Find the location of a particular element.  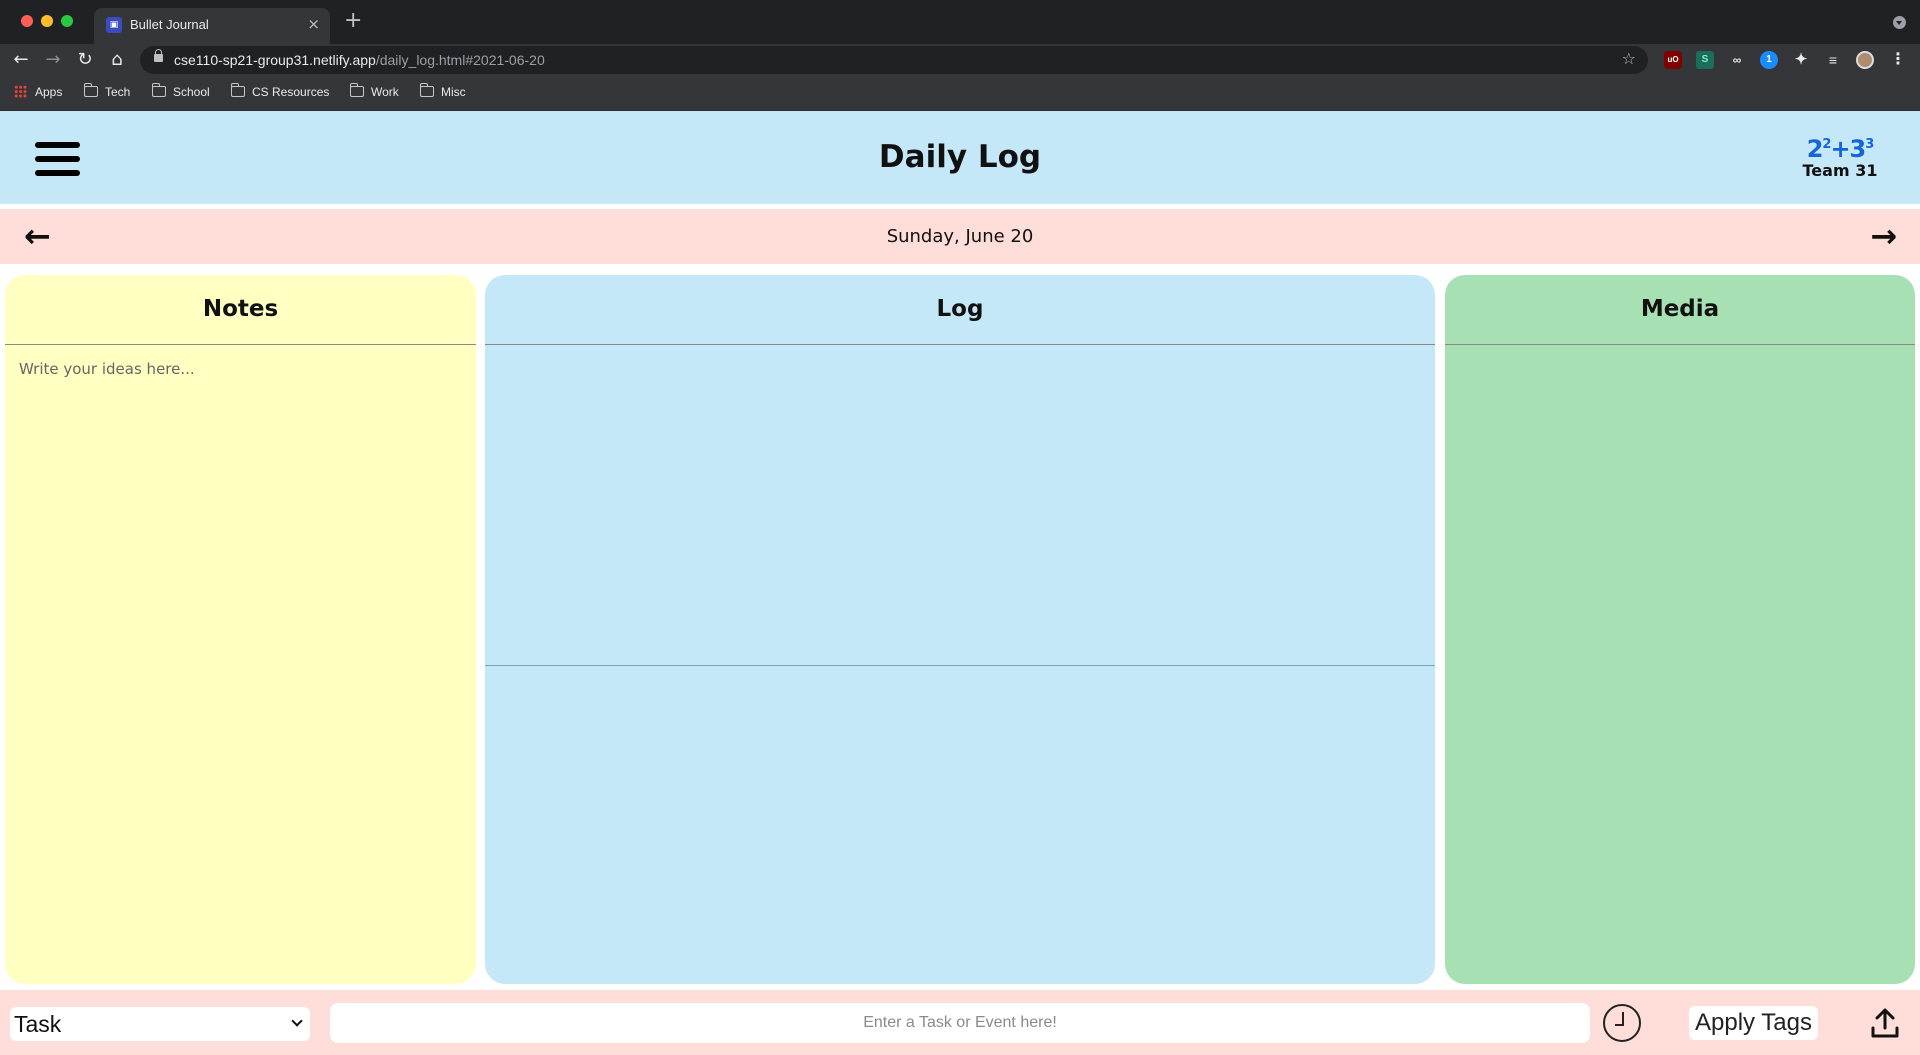

entry-type-value: Task is located at coordinates (38, 1024).